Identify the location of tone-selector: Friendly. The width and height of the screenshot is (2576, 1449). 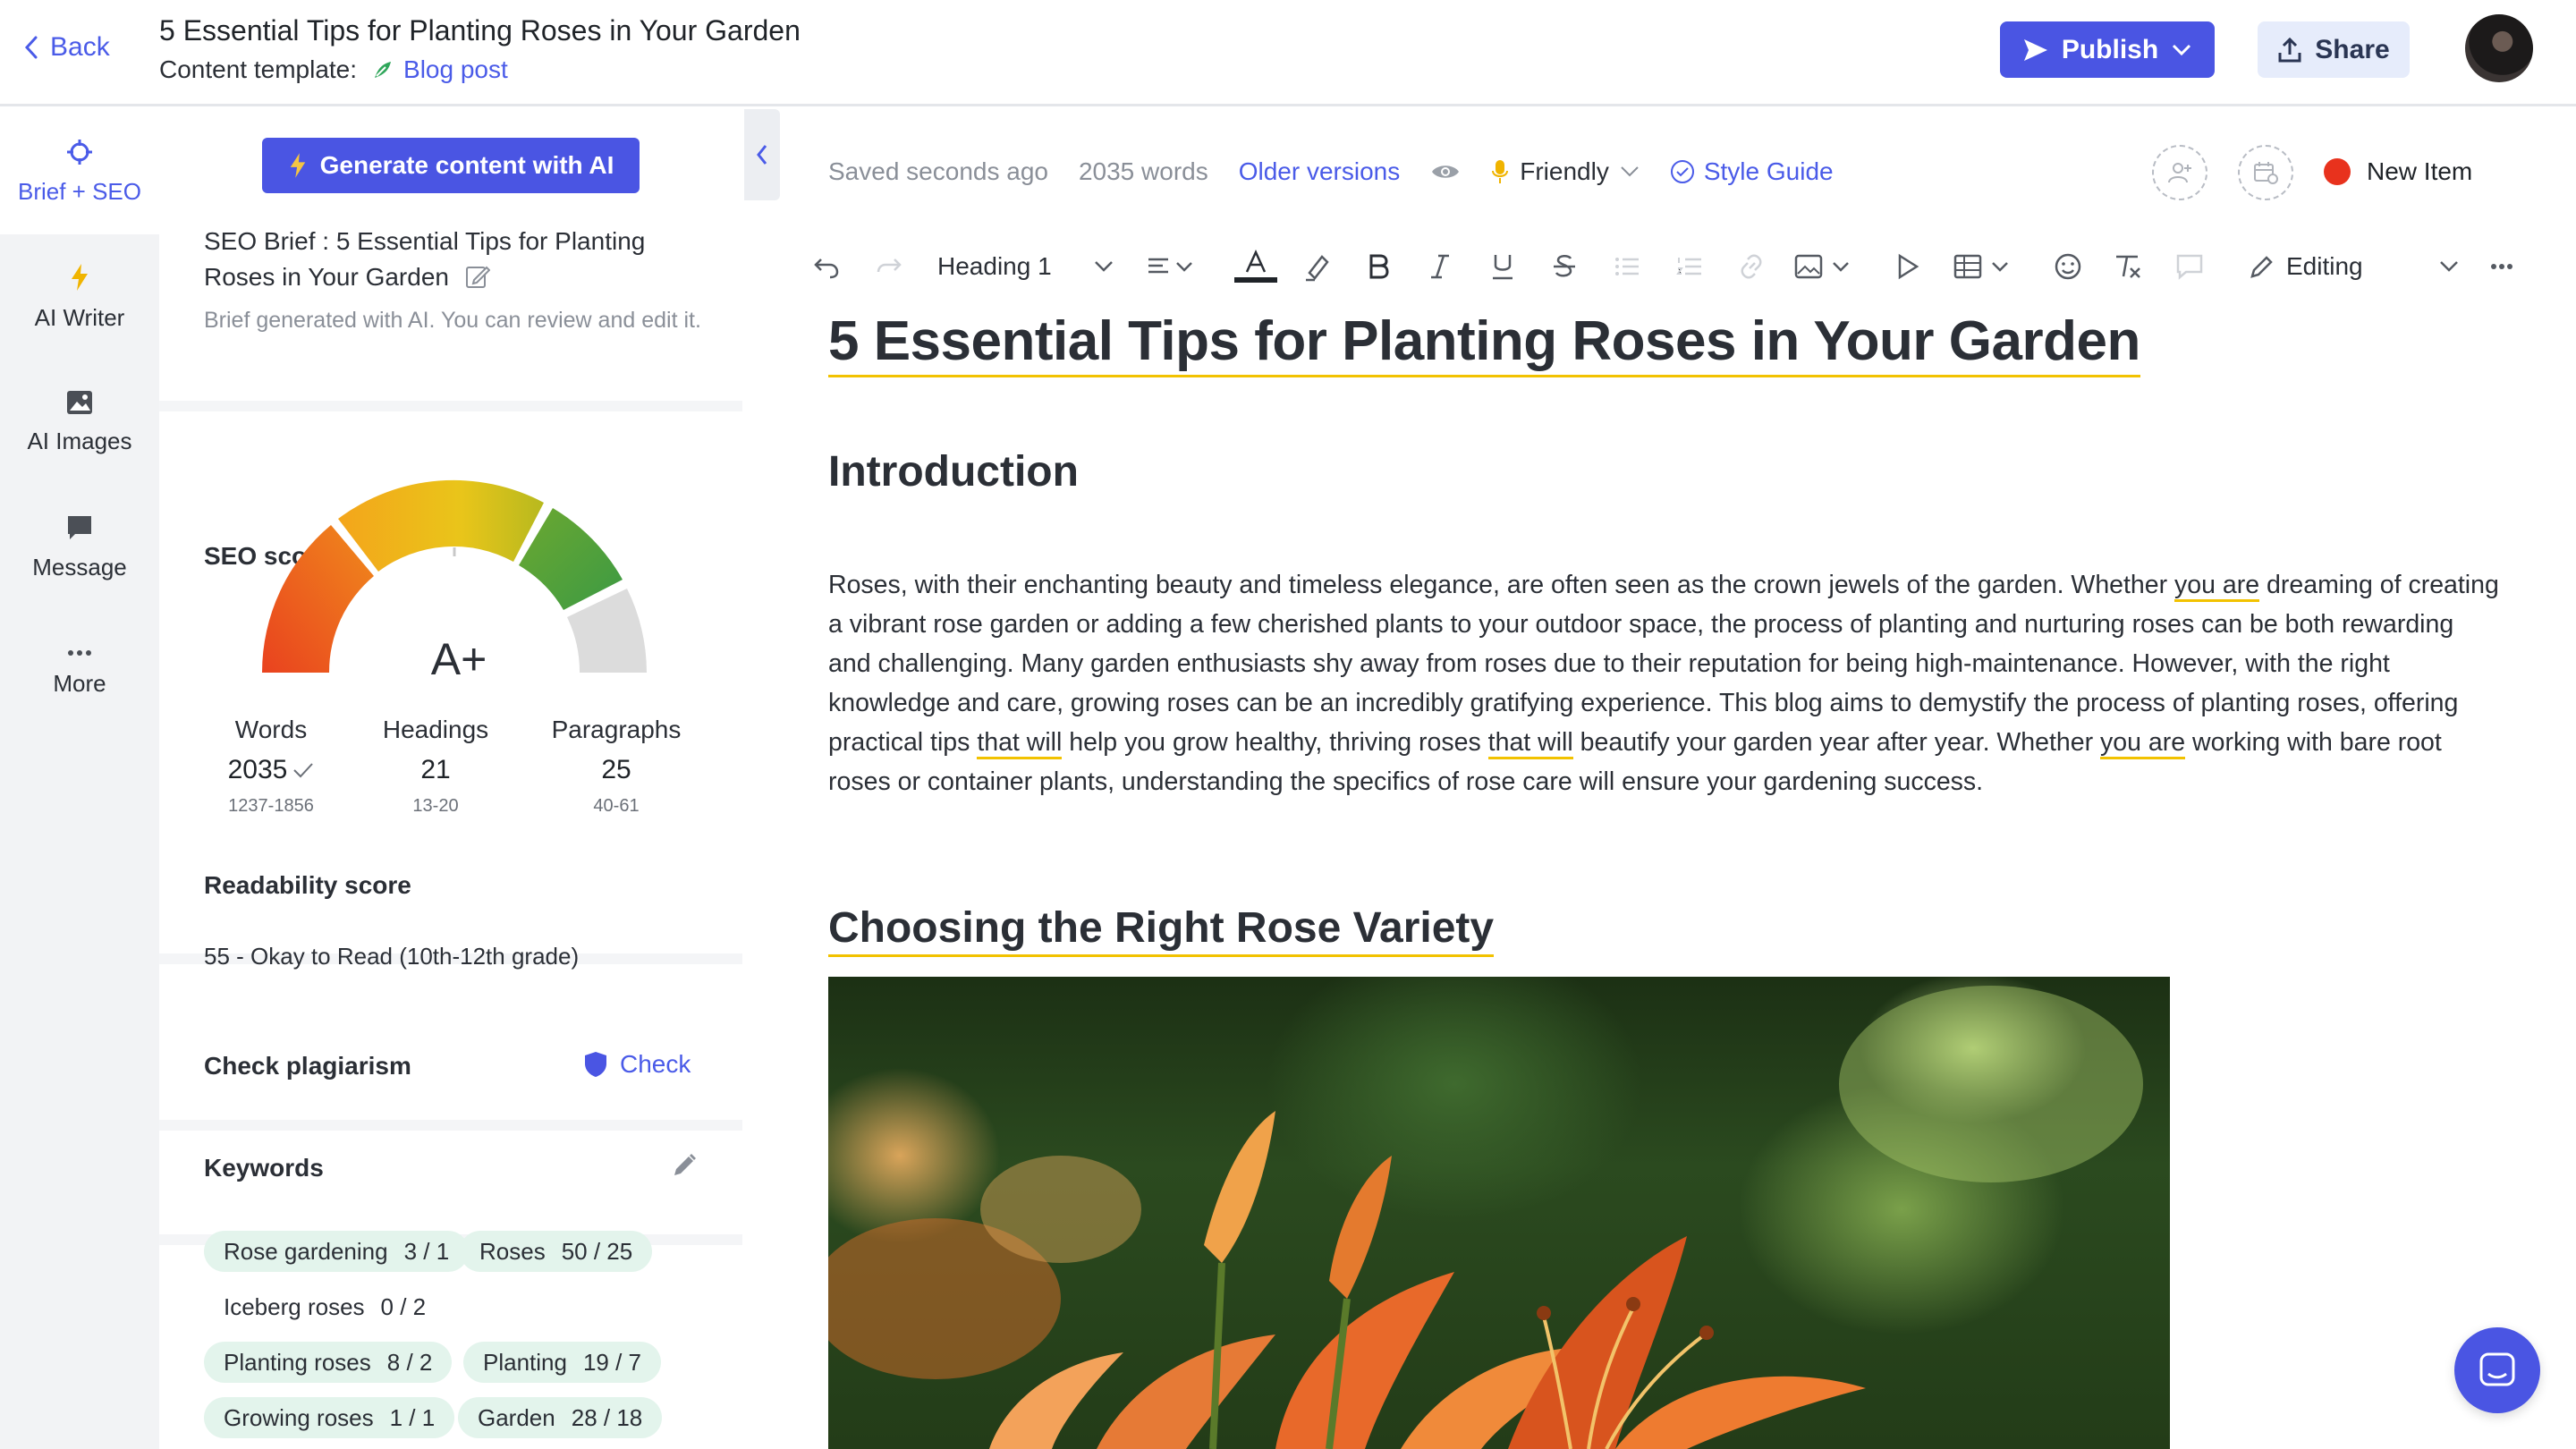
(1565, 171).